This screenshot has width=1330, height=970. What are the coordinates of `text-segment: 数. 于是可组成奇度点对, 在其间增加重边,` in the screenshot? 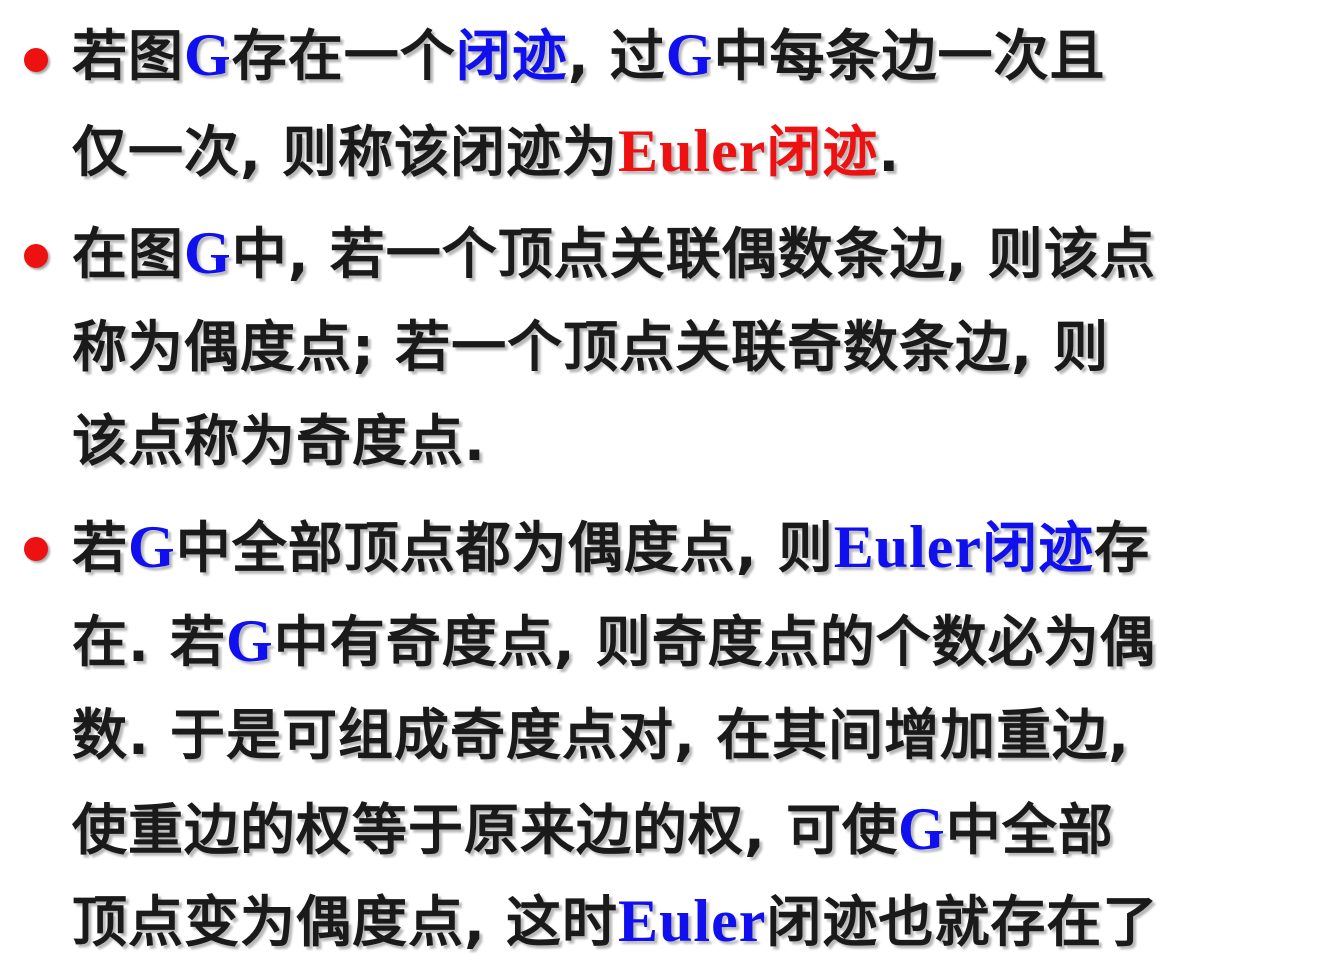 It's located at (601, 735).